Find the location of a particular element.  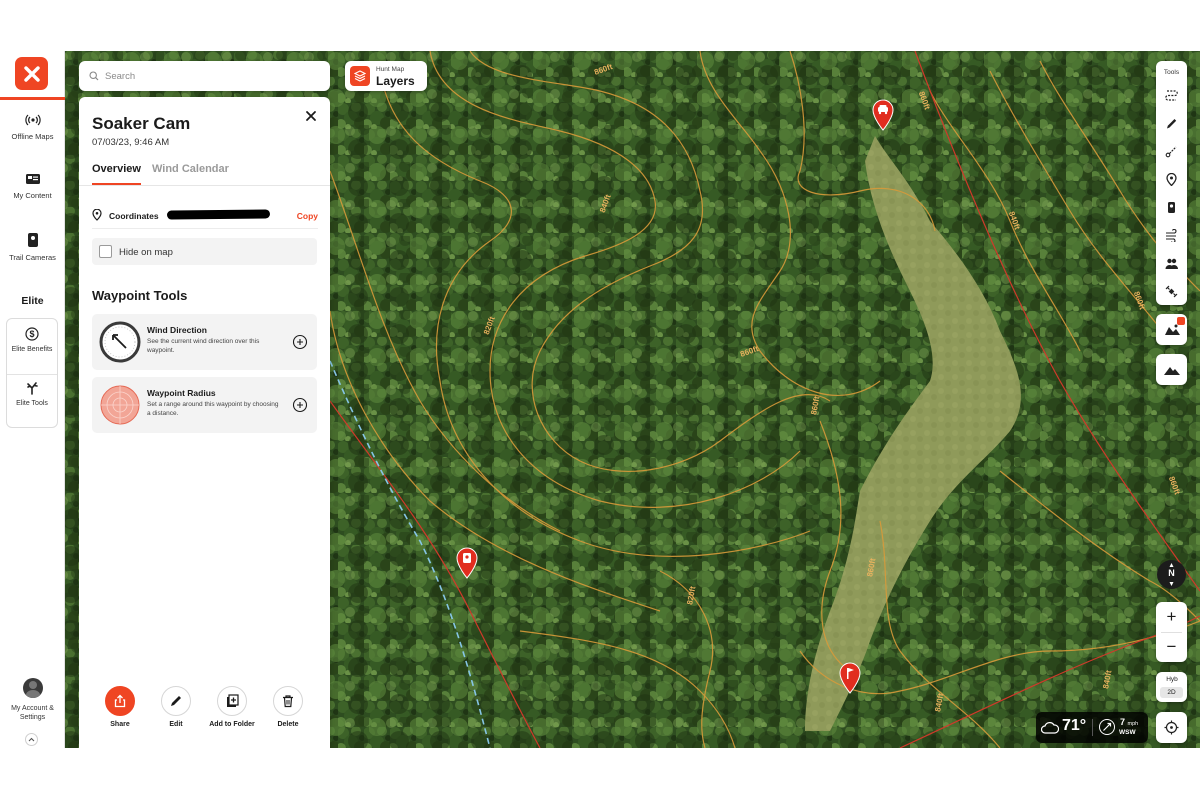

basemap-toggle: Hyb 2D is located at coordinates (1171, 687).